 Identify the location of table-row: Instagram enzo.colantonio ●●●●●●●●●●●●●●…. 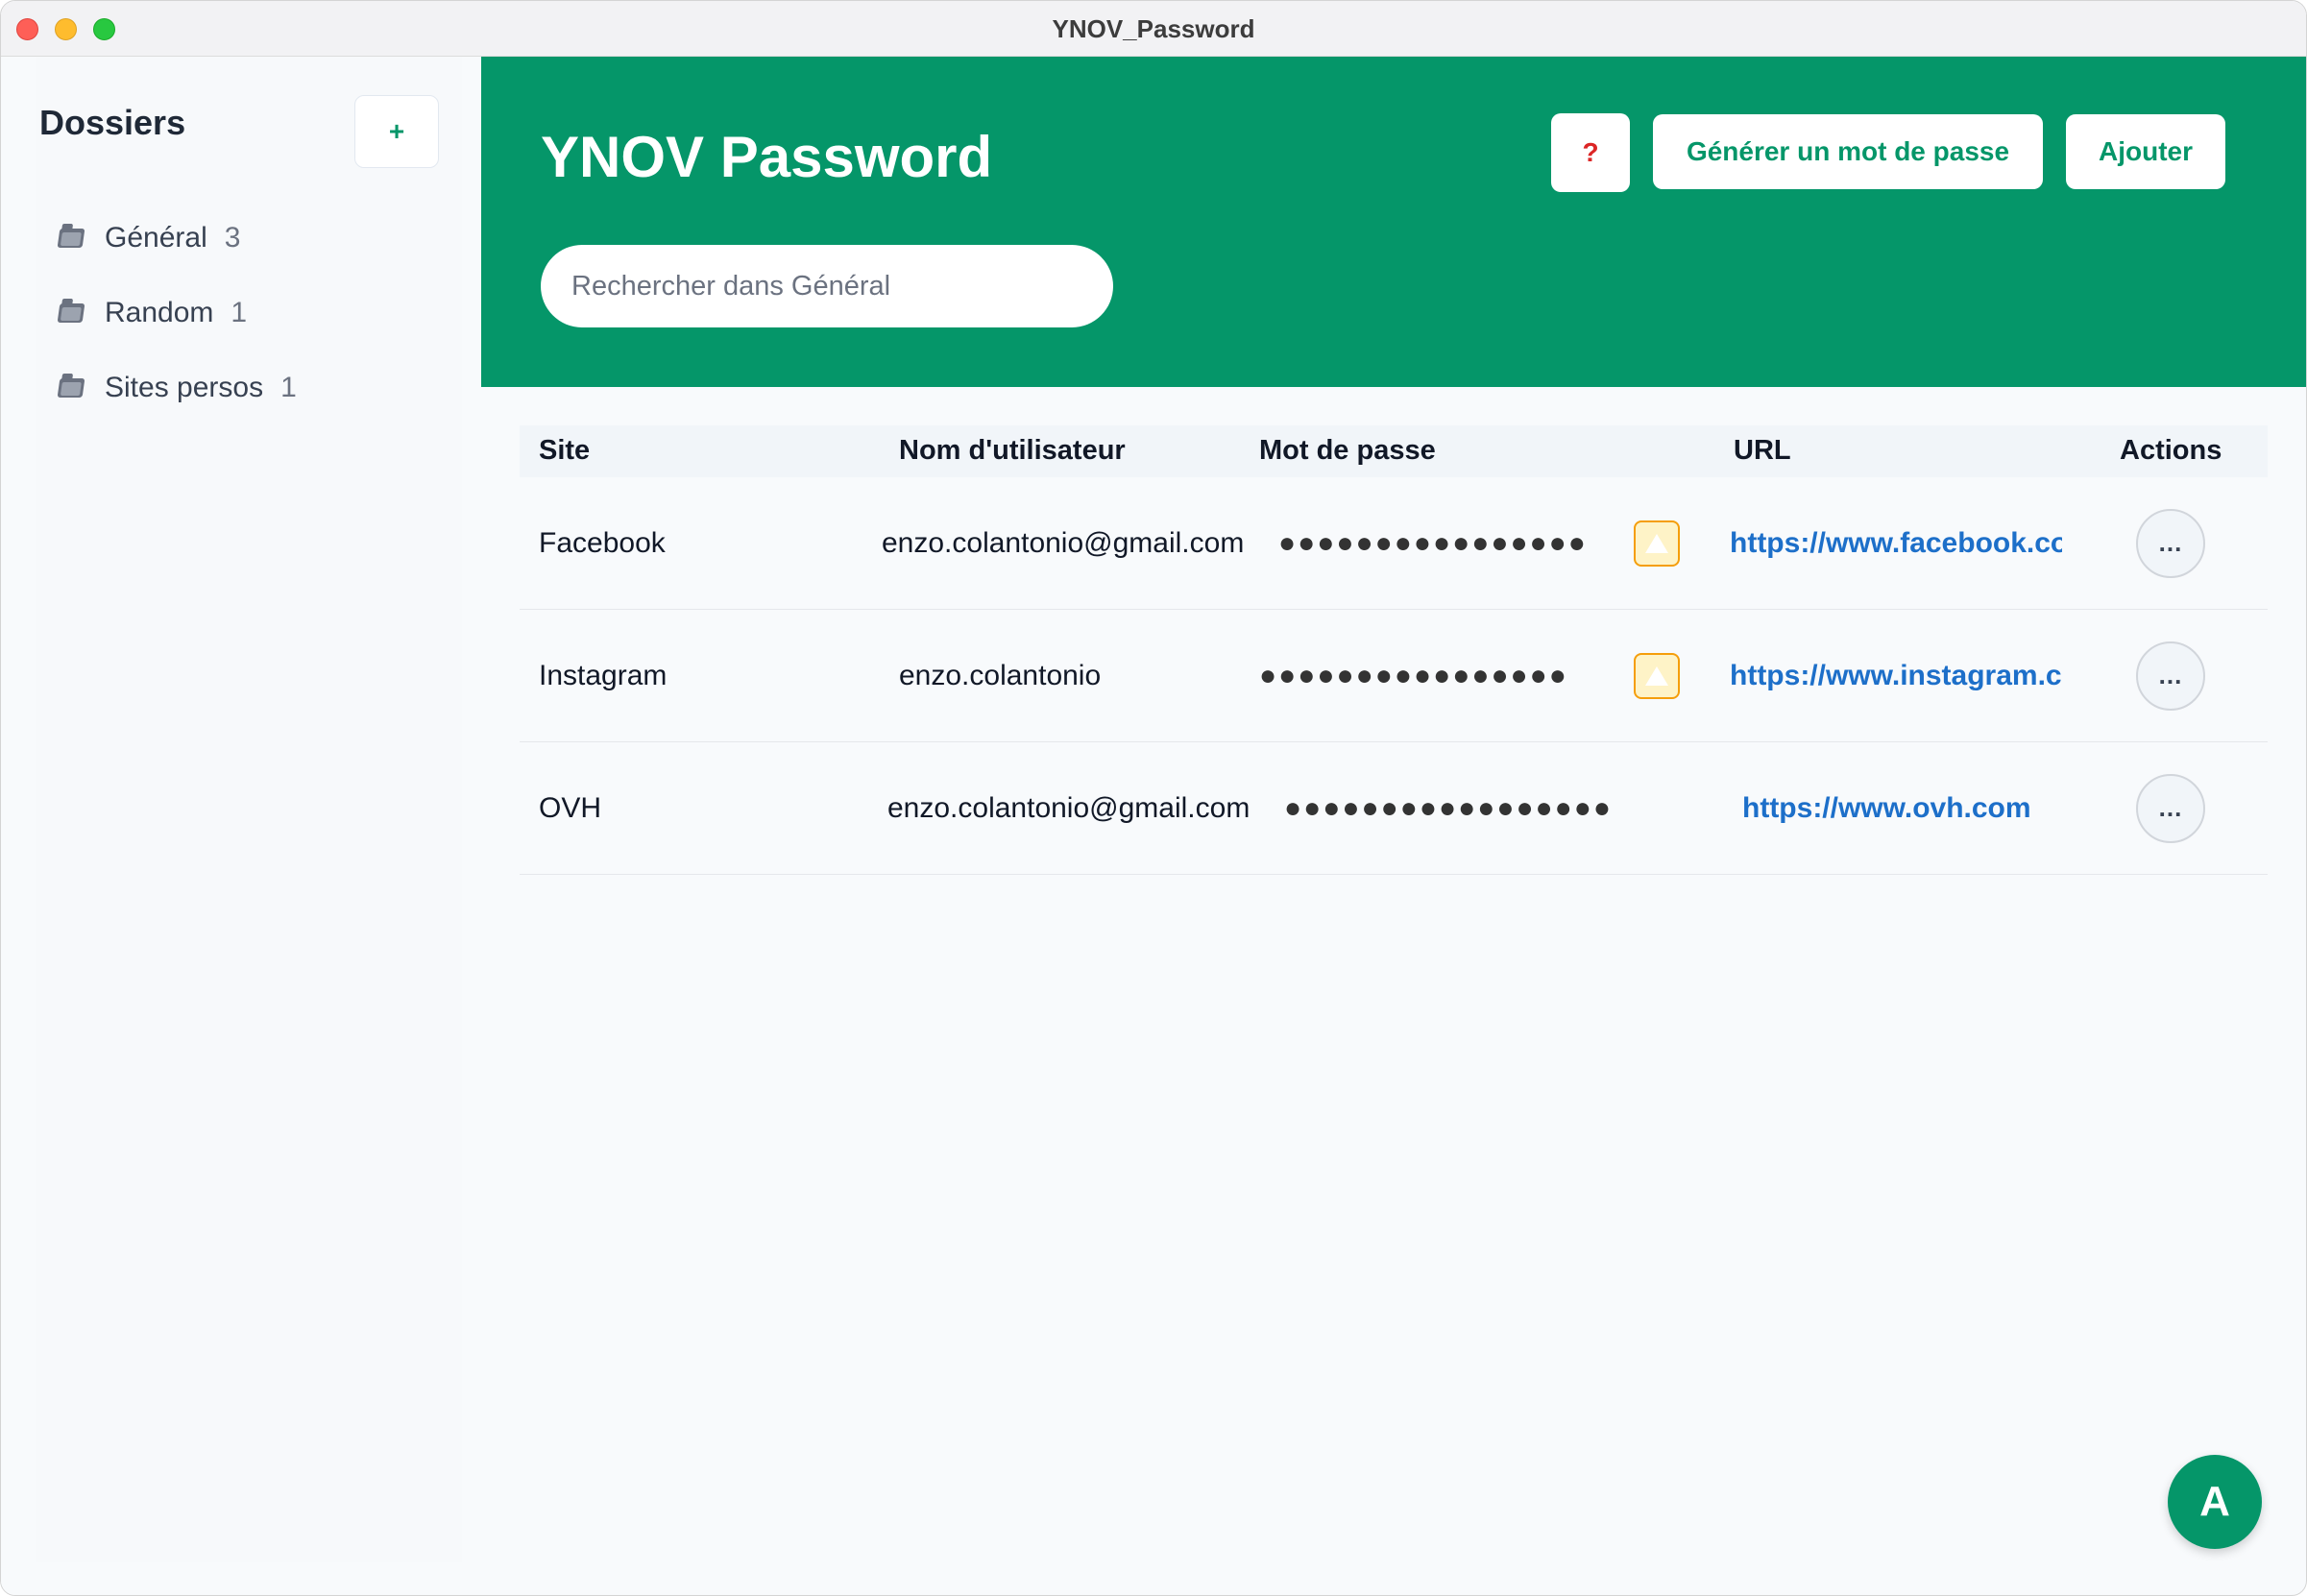
(1394, 676).